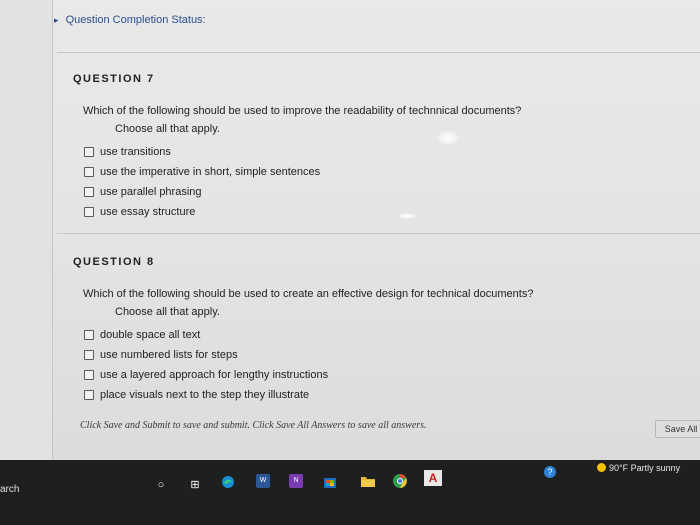  Describe the element at coordinates (350, 492) in the screenshot. I see `taskbar` at that location.